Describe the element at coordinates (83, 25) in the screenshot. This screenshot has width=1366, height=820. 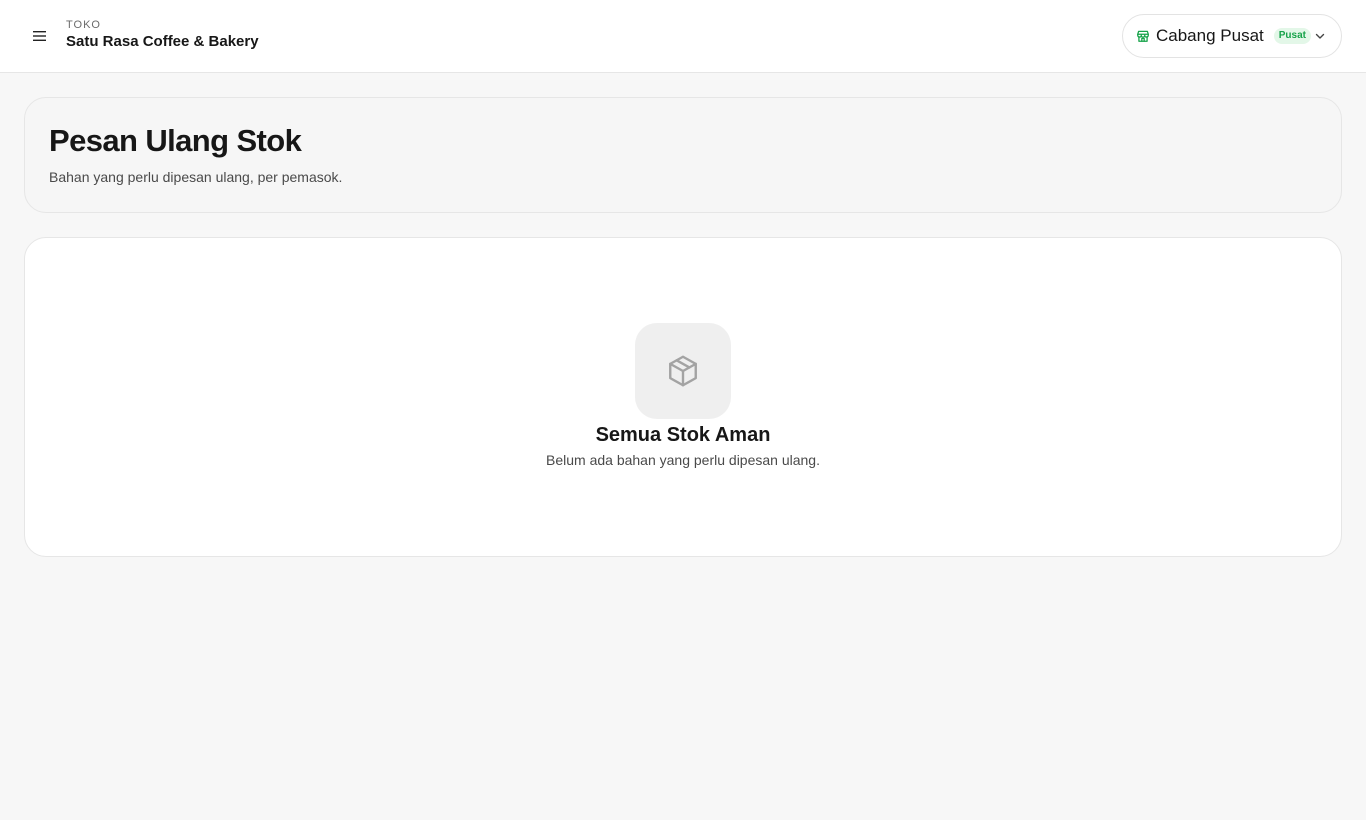
I see `store-kicker: TOKO` at that location.